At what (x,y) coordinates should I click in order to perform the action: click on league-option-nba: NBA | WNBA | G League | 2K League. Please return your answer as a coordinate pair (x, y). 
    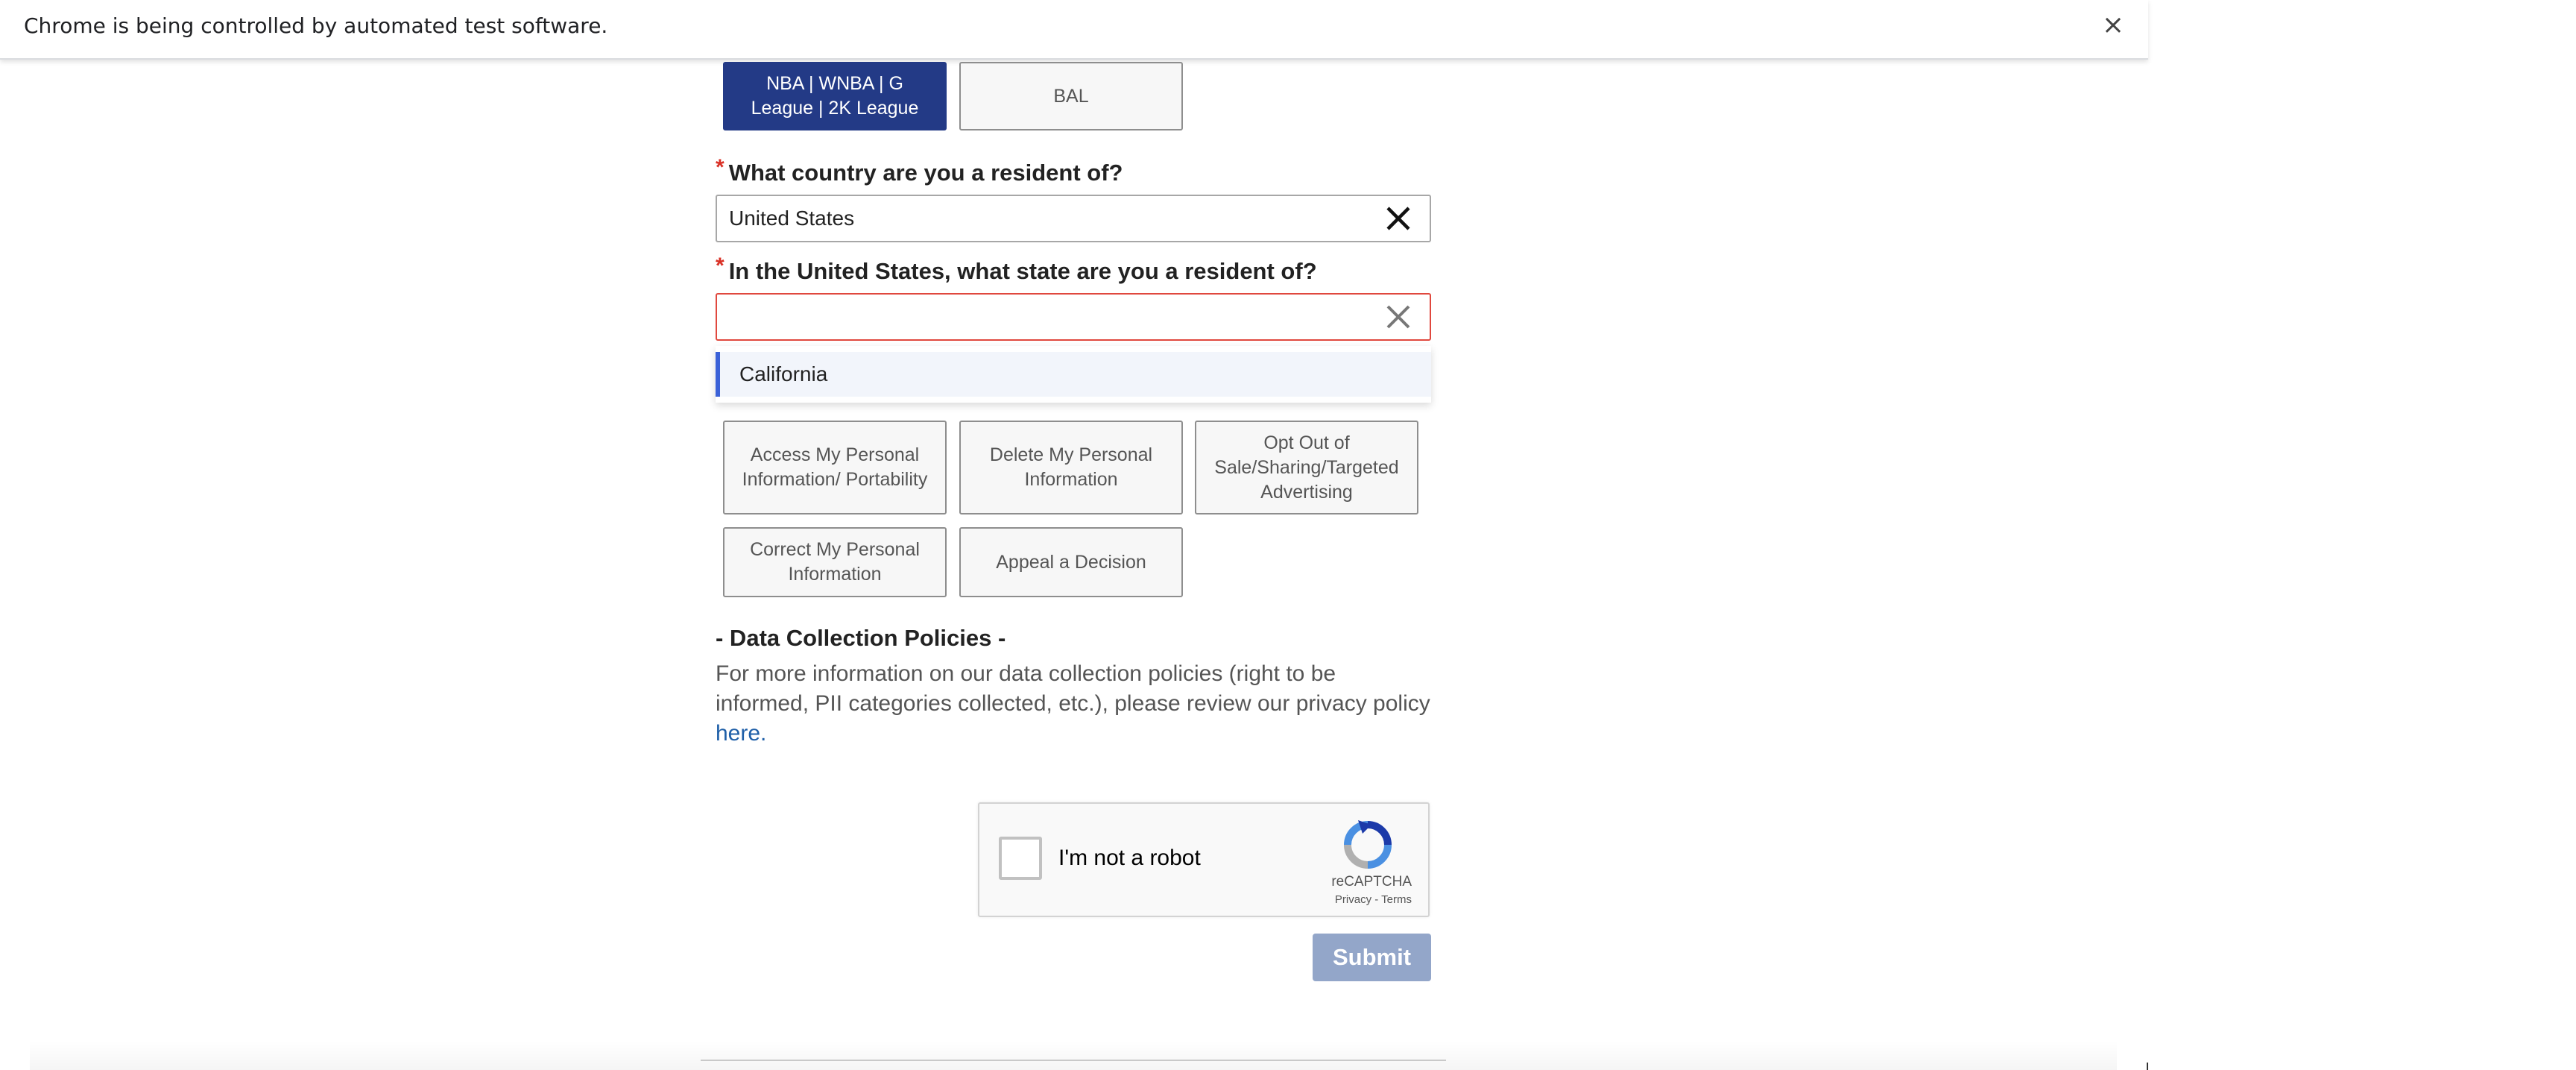
    Looking at the image, I should click on (835, 96).